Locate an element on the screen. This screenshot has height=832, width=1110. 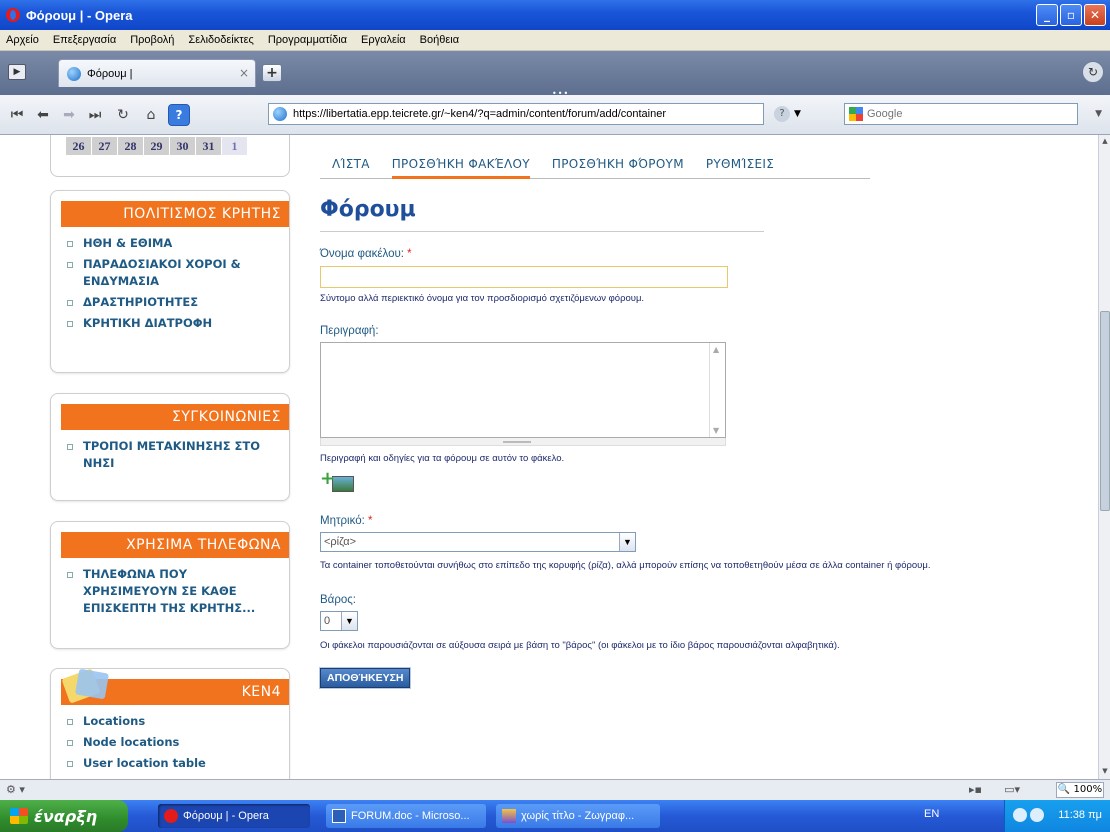
save-button: ΑΠΟΘΉΚΕΥΣΗ is located at coordinates (365, 678).